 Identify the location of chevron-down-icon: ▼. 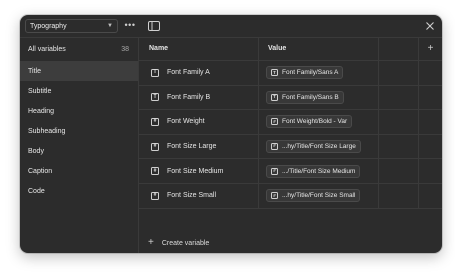
(110, 26).